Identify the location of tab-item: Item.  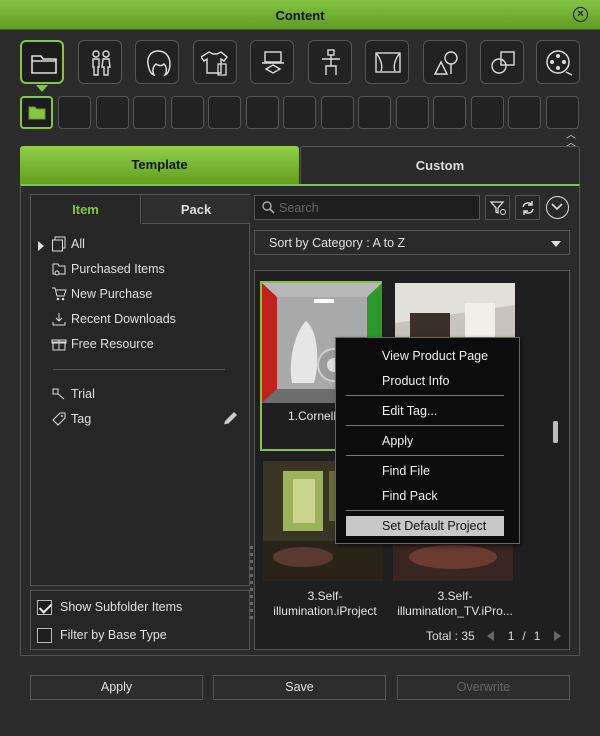
(86, 209).